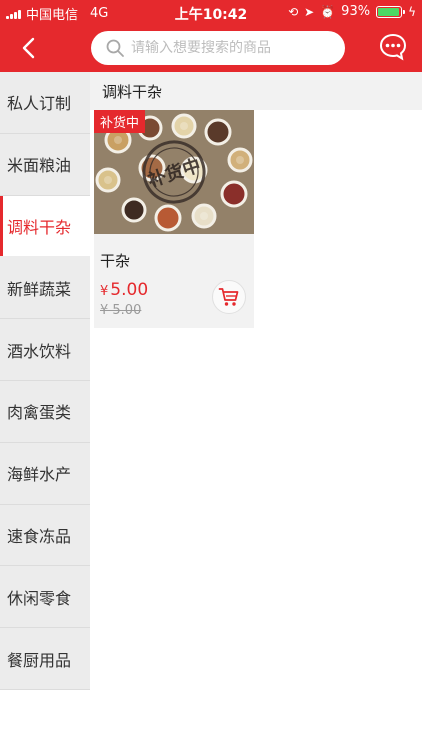 The image size is (422, 750). I want to click on sidebar-item-seasoning-dry-goods: 调料干杂, so click(45, 226).